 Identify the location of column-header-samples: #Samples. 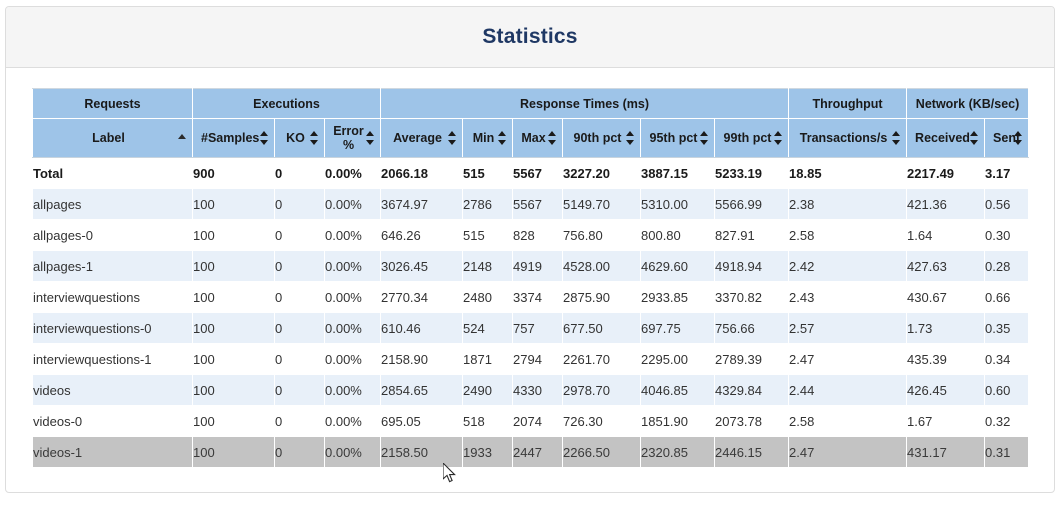
(233, 138).